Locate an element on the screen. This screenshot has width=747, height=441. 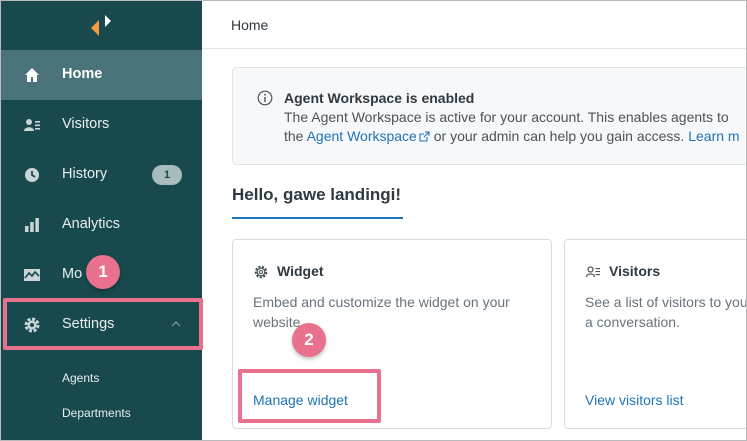
header-bar: Home is located at coordinates (474, 25).